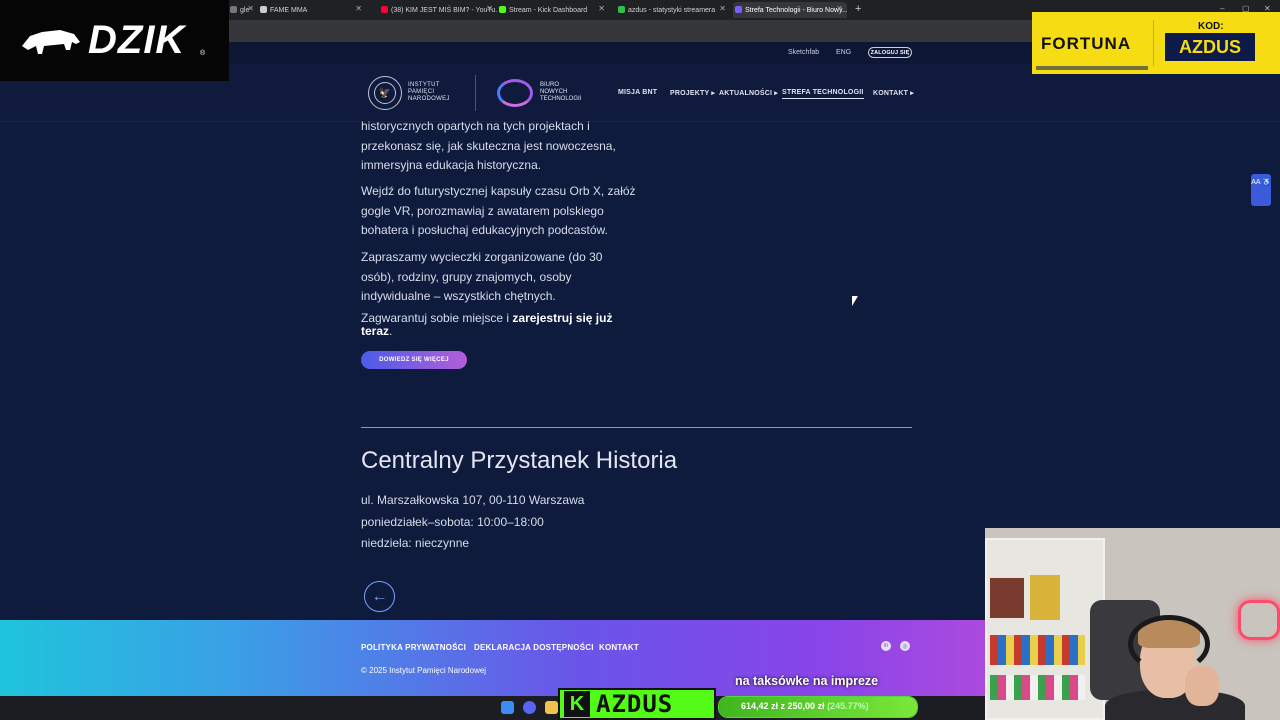 This screenshot has height=720, width=1280. Describe the element at coordinates (803, 52) in the screenshot. I see `sketchfab-link: Sketchfab` at that location.